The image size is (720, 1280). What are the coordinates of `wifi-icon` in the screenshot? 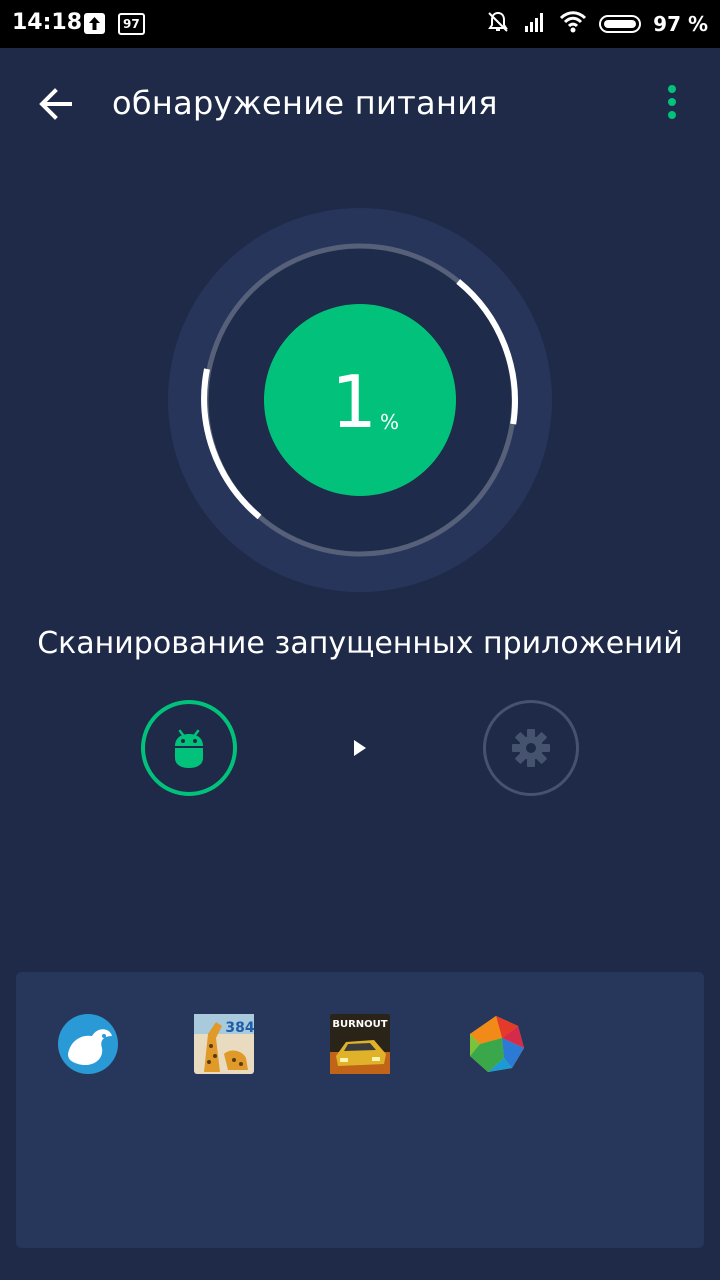 It's located at (573, 24).